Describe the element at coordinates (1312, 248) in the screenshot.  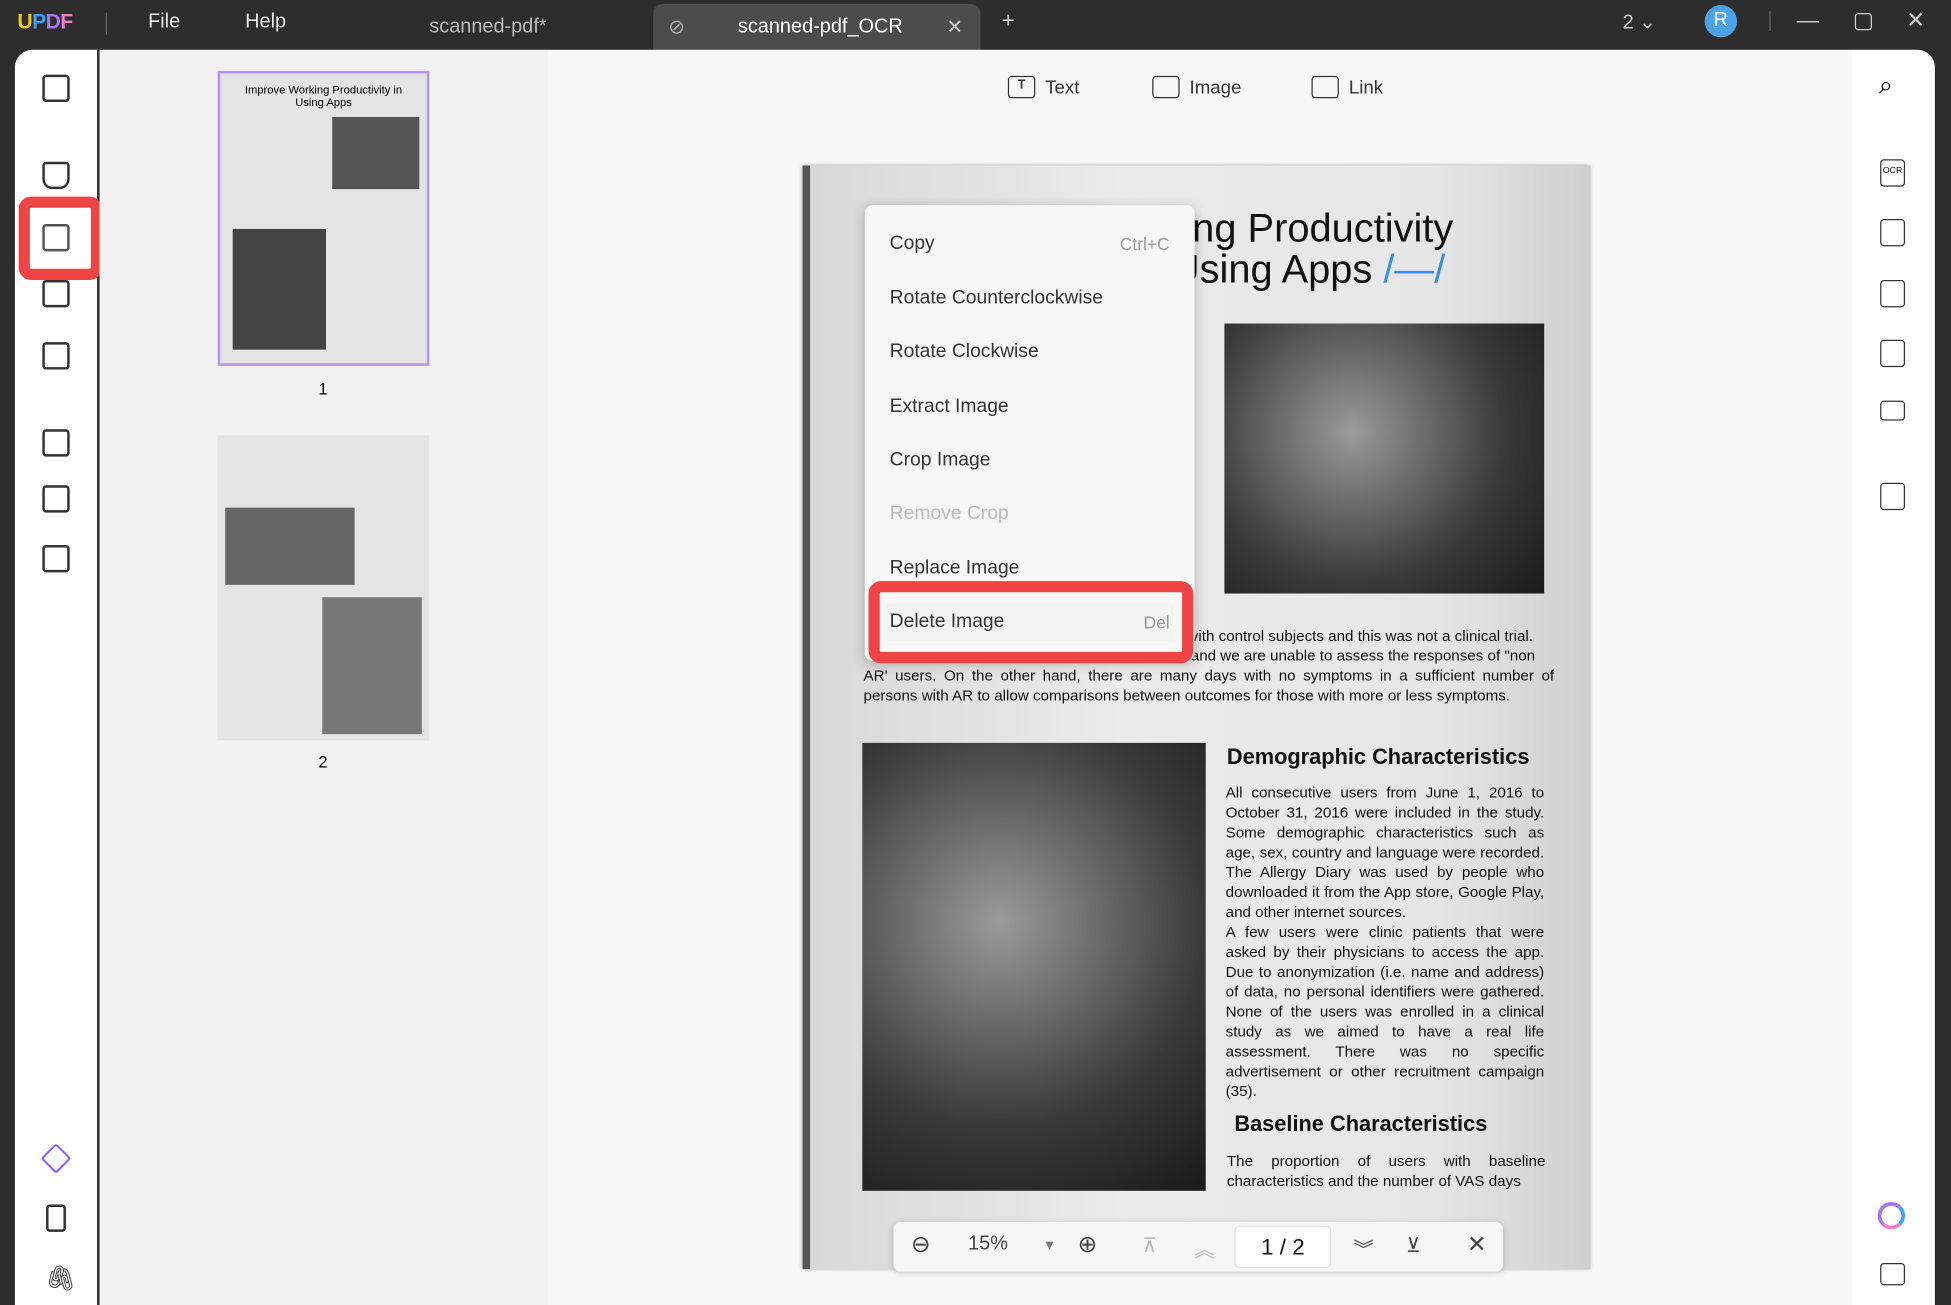
I see `doc-title: ing Productivity Using Apps /—/` at that location.